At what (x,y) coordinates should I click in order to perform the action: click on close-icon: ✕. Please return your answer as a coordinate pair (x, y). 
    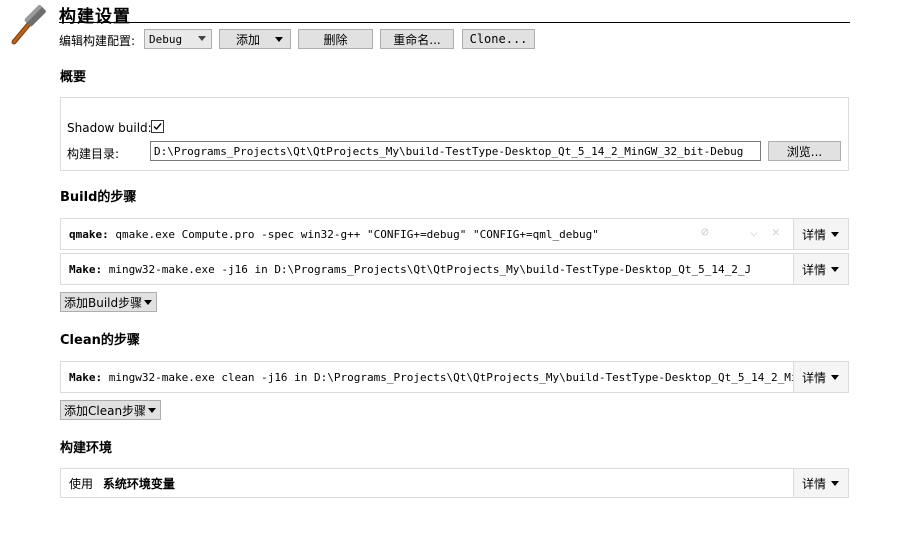
    Looking at the image, I should click on (776, 232).